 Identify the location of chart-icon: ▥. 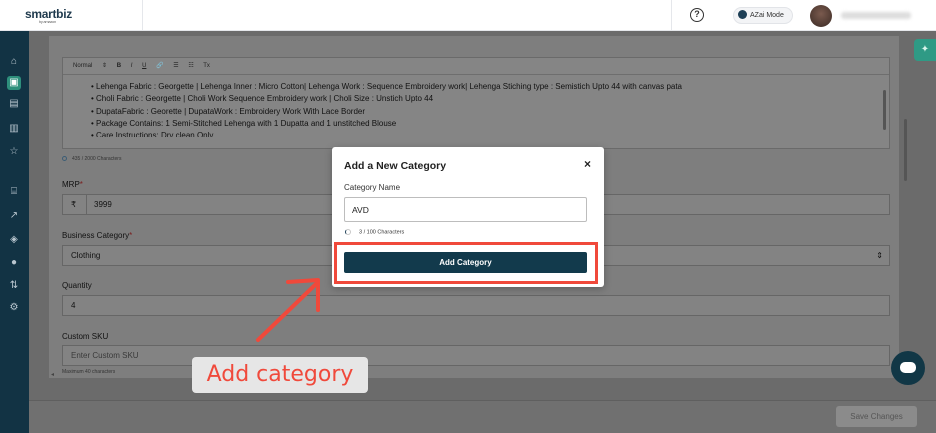
(14, 129).